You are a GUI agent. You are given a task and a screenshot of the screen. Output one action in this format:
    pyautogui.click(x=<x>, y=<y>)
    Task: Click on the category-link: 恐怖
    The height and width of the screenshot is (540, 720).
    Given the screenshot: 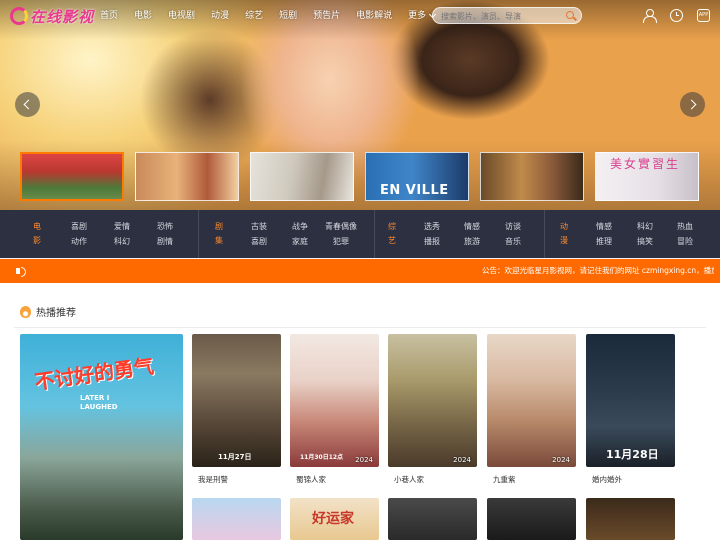 What is the action you would take?
    pyautogui.click(x=165, y=227)
    